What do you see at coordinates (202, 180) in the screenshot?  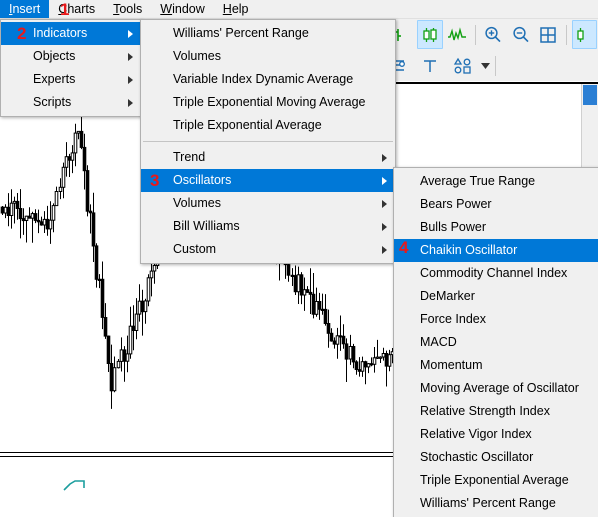 I see `menu-item-label: Oscillators` at bounding box center [202, 180].